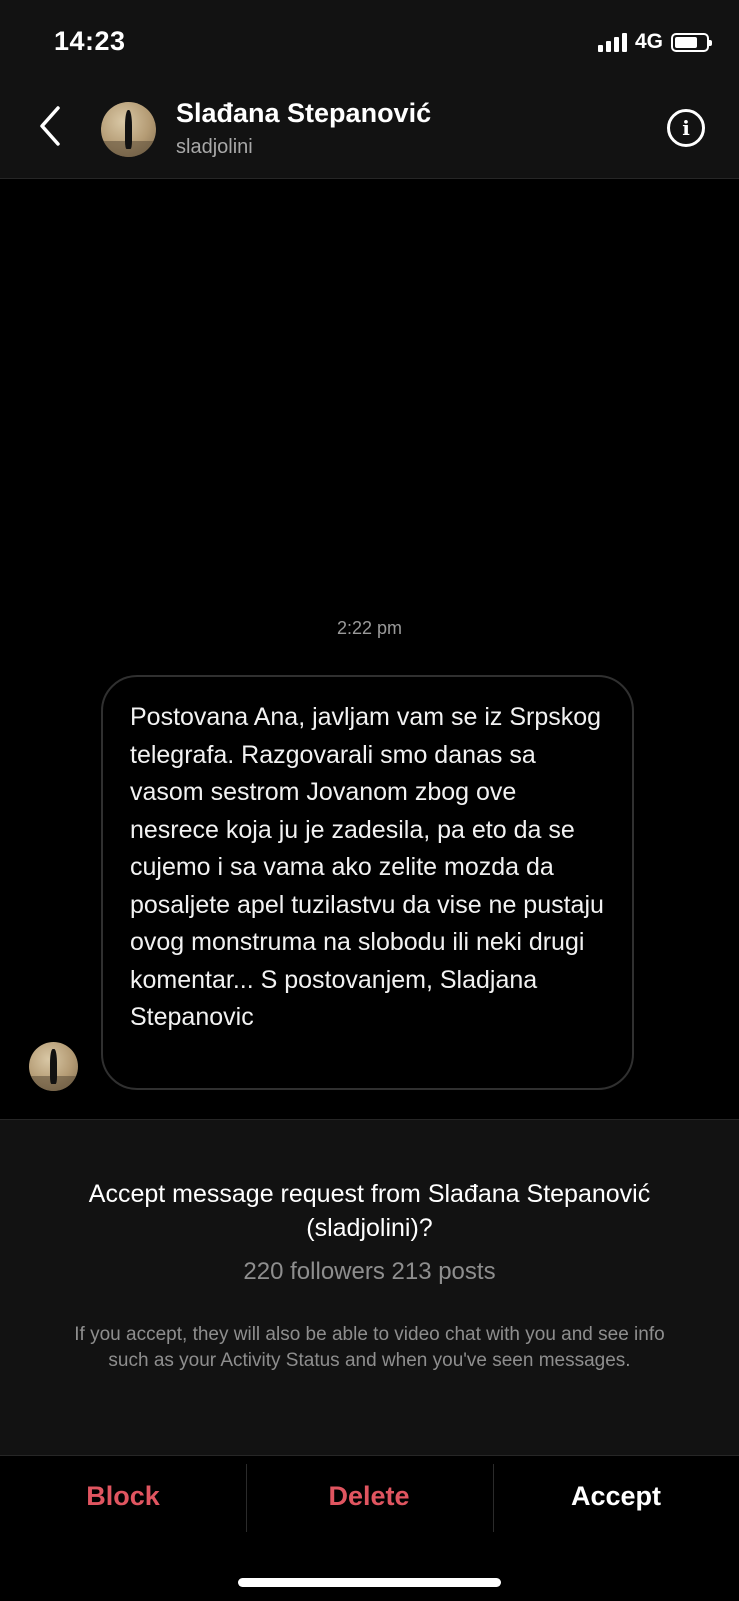 This screenshot has height=1601, width=739. I want to click on contact-username: sladjolini, so click(214, 147).